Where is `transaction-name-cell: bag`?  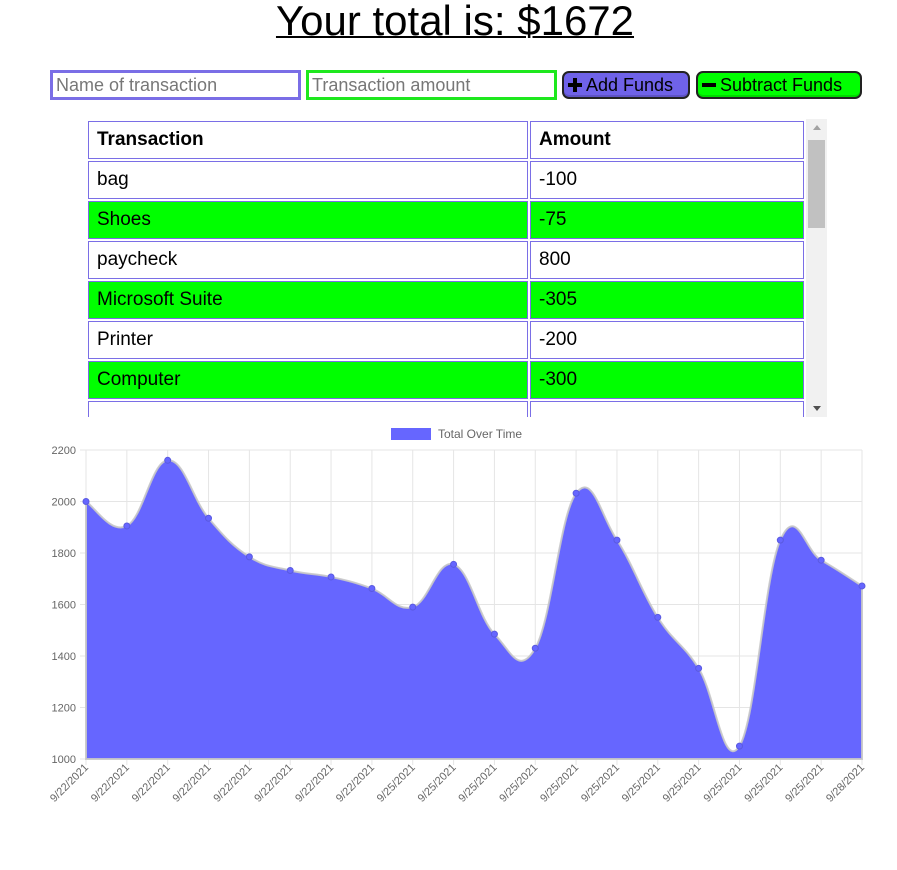 transaction-name-cell: bag is located at coordinates (308, 180).